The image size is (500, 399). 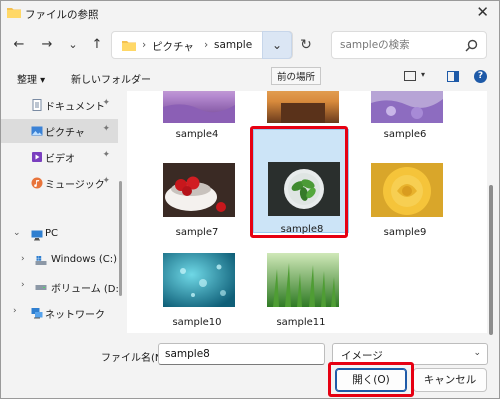 I want to click on sidebar-item-drive-d: › ボリューム (D:), so click(x=61, y=287).